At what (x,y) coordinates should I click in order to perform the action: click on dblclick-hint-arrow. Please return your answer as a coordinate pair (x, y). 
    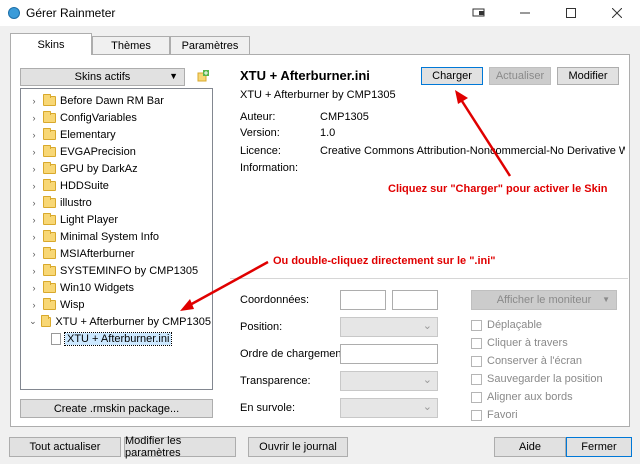
    Looking at the image, I should click on (228, 284).